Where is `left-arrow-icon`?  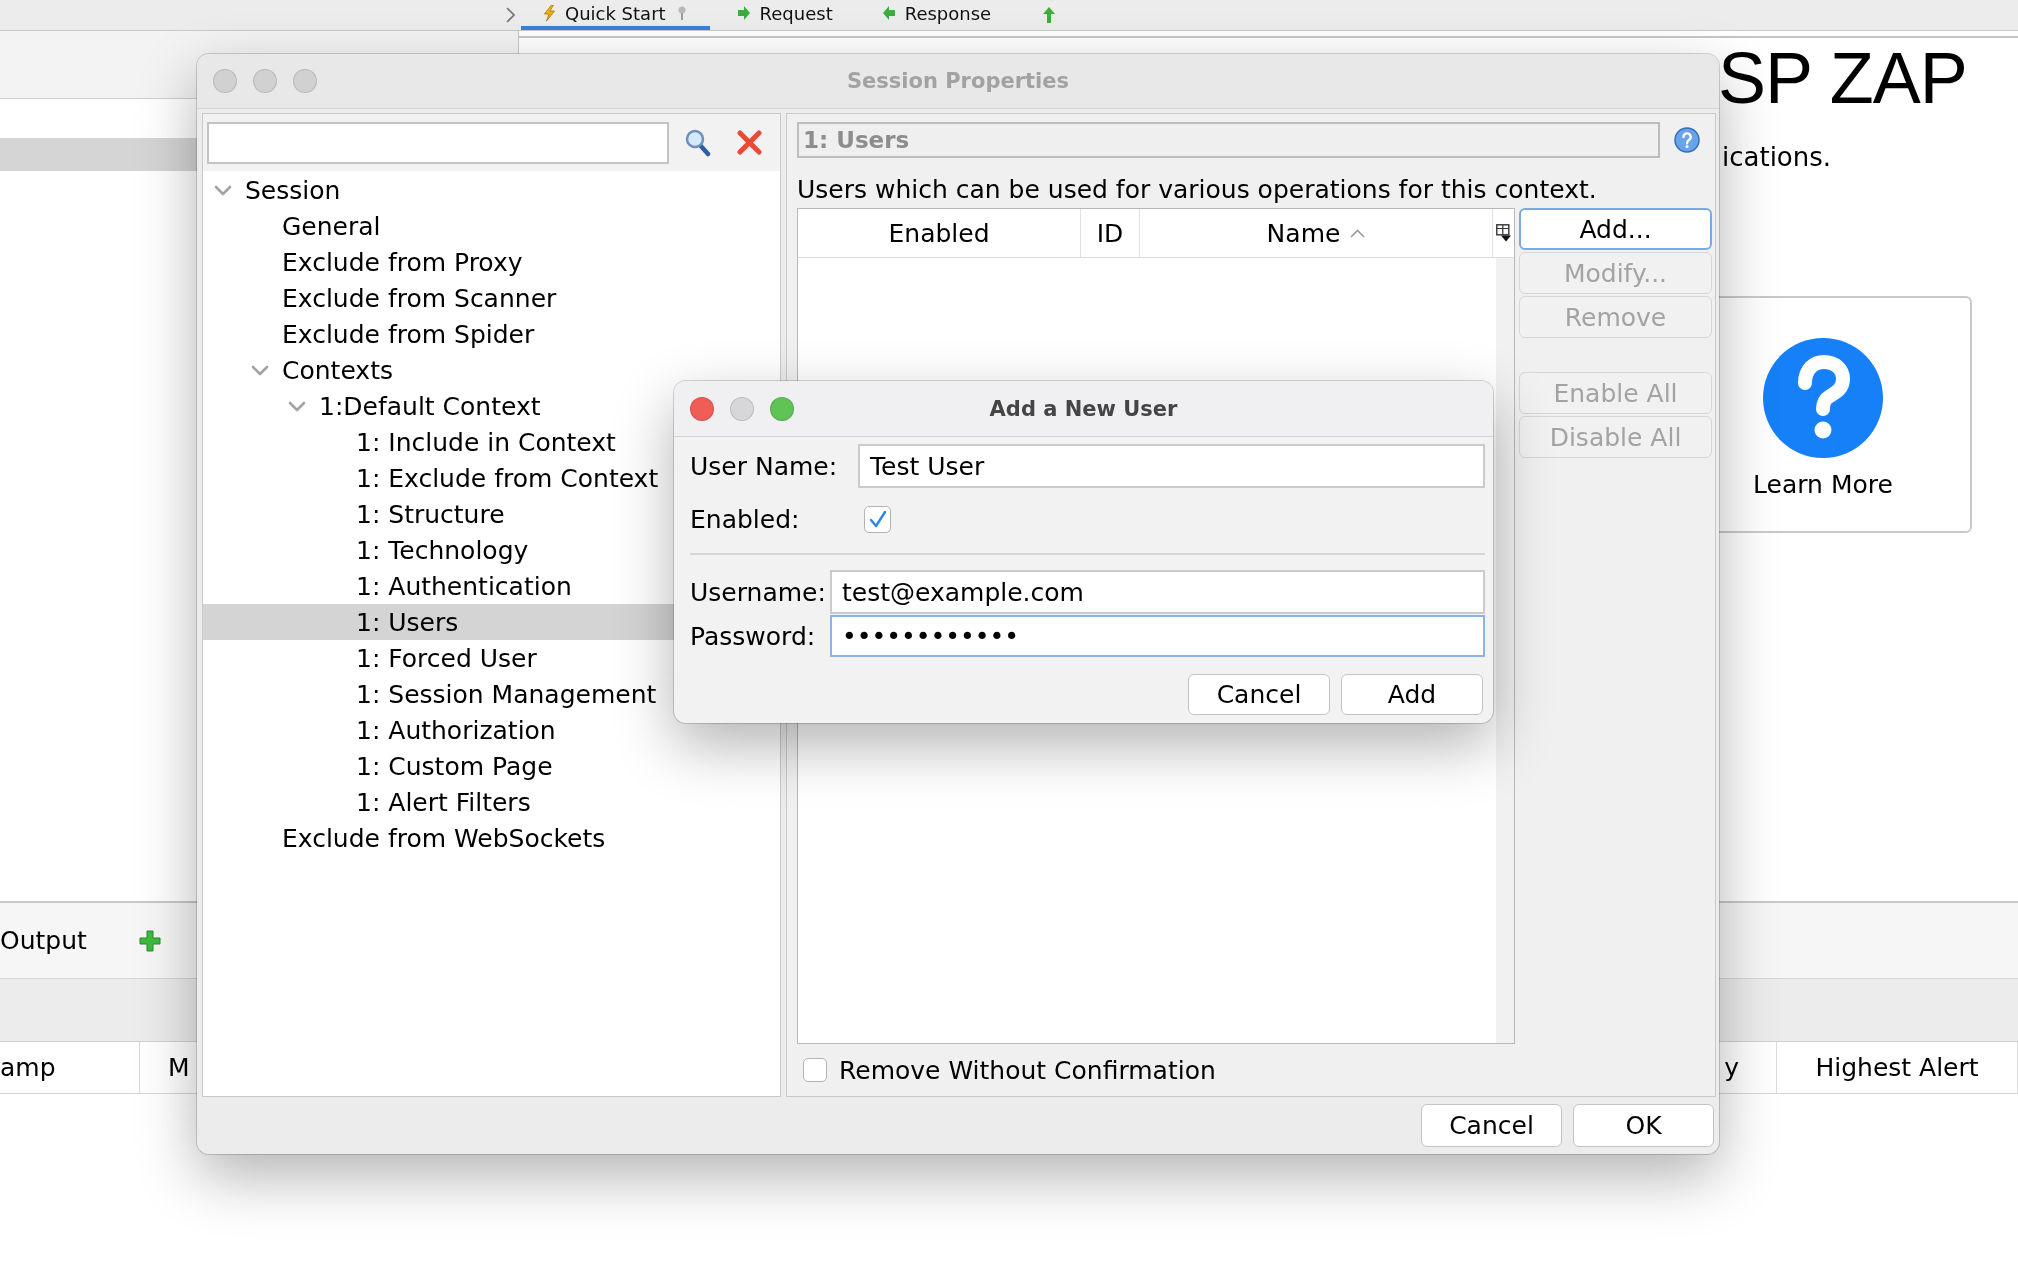
left-arrow-icon is located at coordinates (888, 13).